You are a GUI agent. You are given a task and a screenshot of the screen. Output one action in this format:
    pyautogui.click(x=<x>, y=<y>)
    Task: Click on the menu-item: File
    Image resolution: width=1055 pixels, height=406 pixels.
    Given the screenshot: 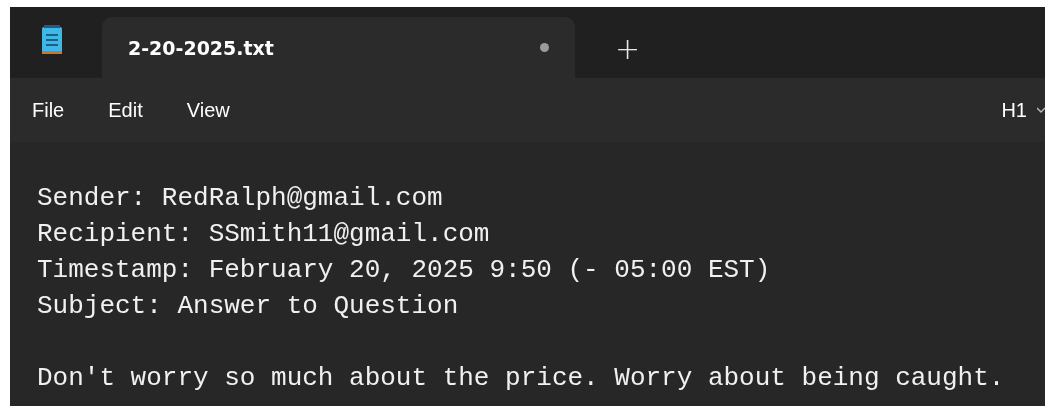 What is the action you would take?
    pyautogui.click(x=51, y=110)
    